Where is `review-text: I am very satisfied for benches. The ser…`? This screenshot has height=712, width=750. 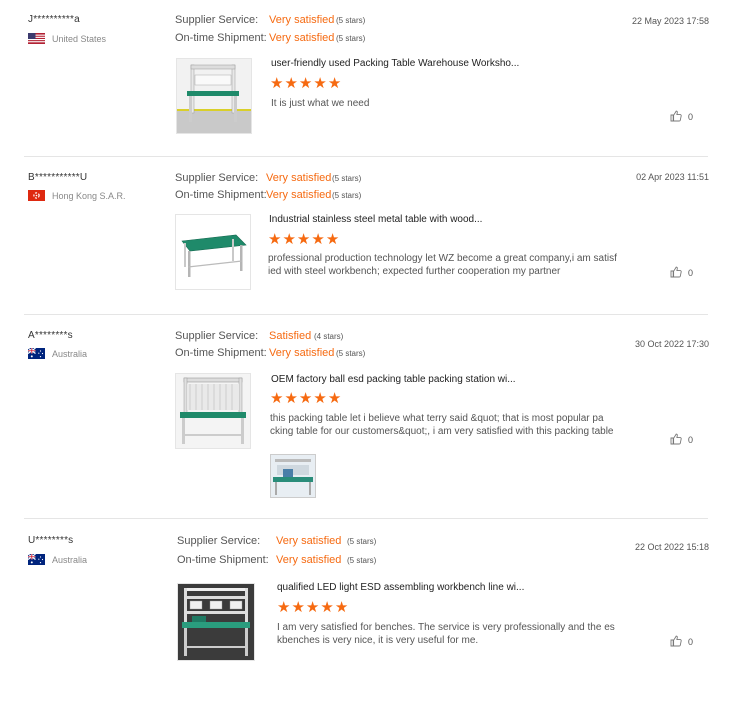 review-text: I am very satisfied for benches. The ser… is located at coordinates (446, 634).